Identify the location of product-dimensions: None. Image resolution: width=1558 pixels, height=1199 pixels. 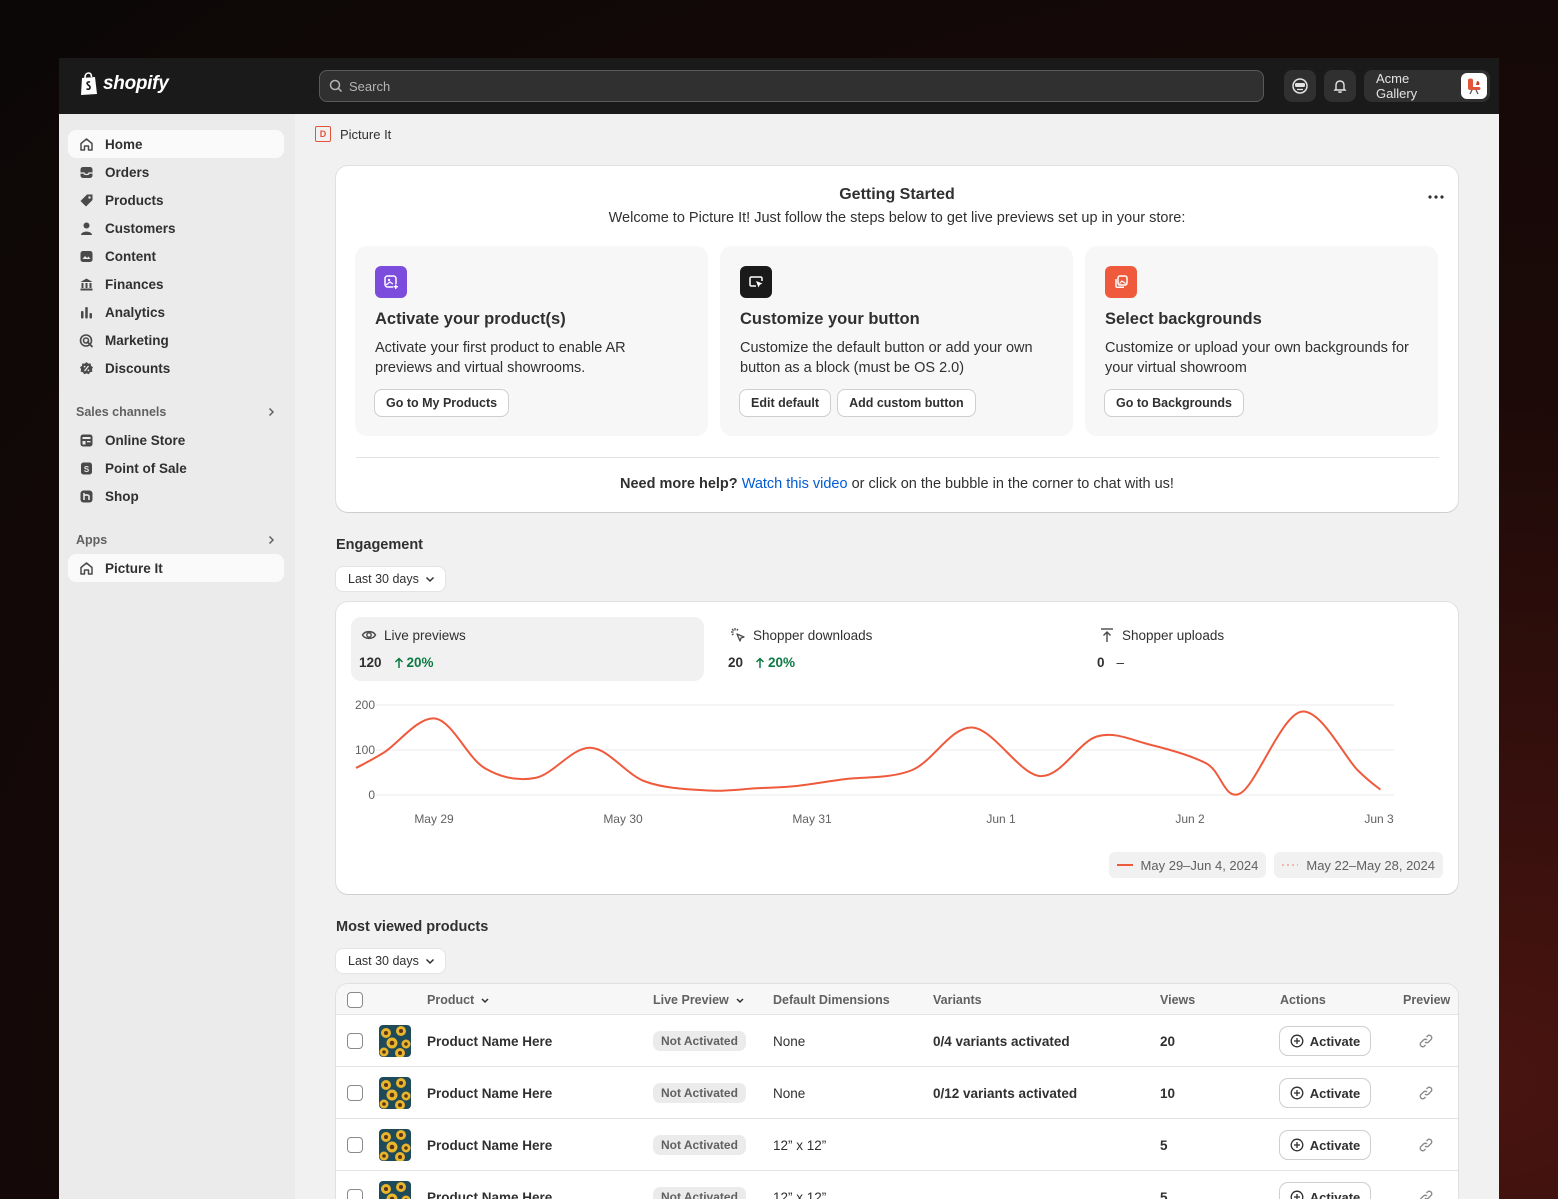
(789, 1093).